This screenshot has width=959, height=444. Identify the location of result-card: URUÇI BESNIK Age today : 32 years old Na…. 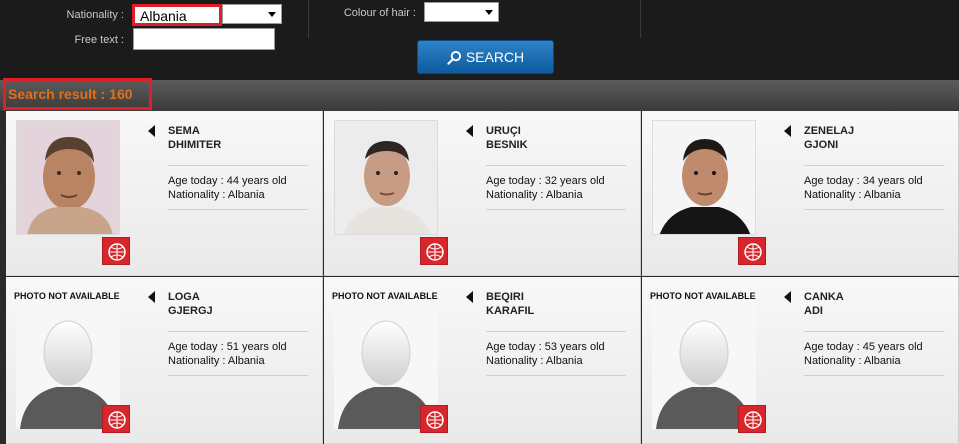
(482, 193).